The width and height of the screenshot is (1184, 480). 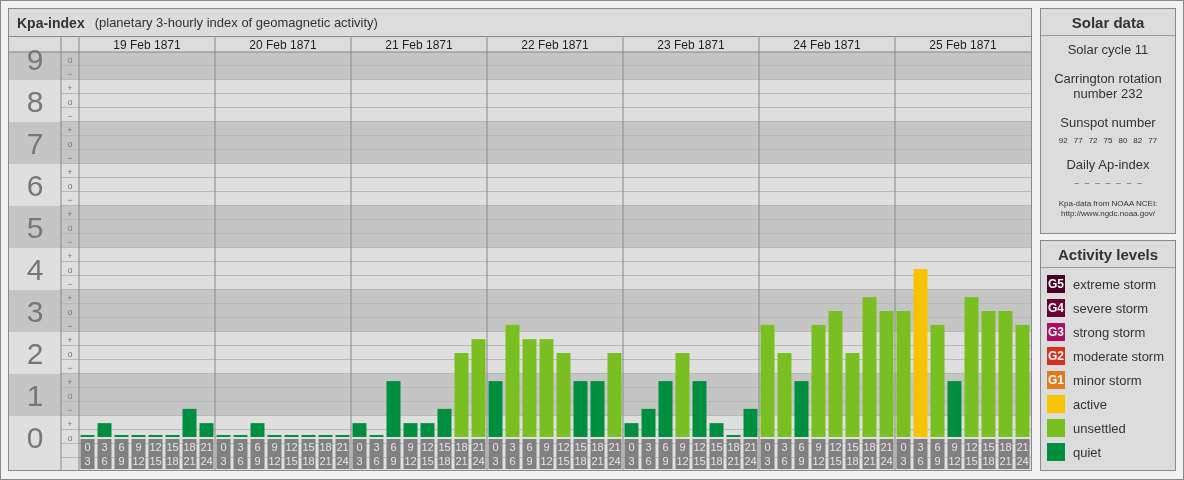 I want to click on kp-level-label: 6, so click(x=35, y=185).